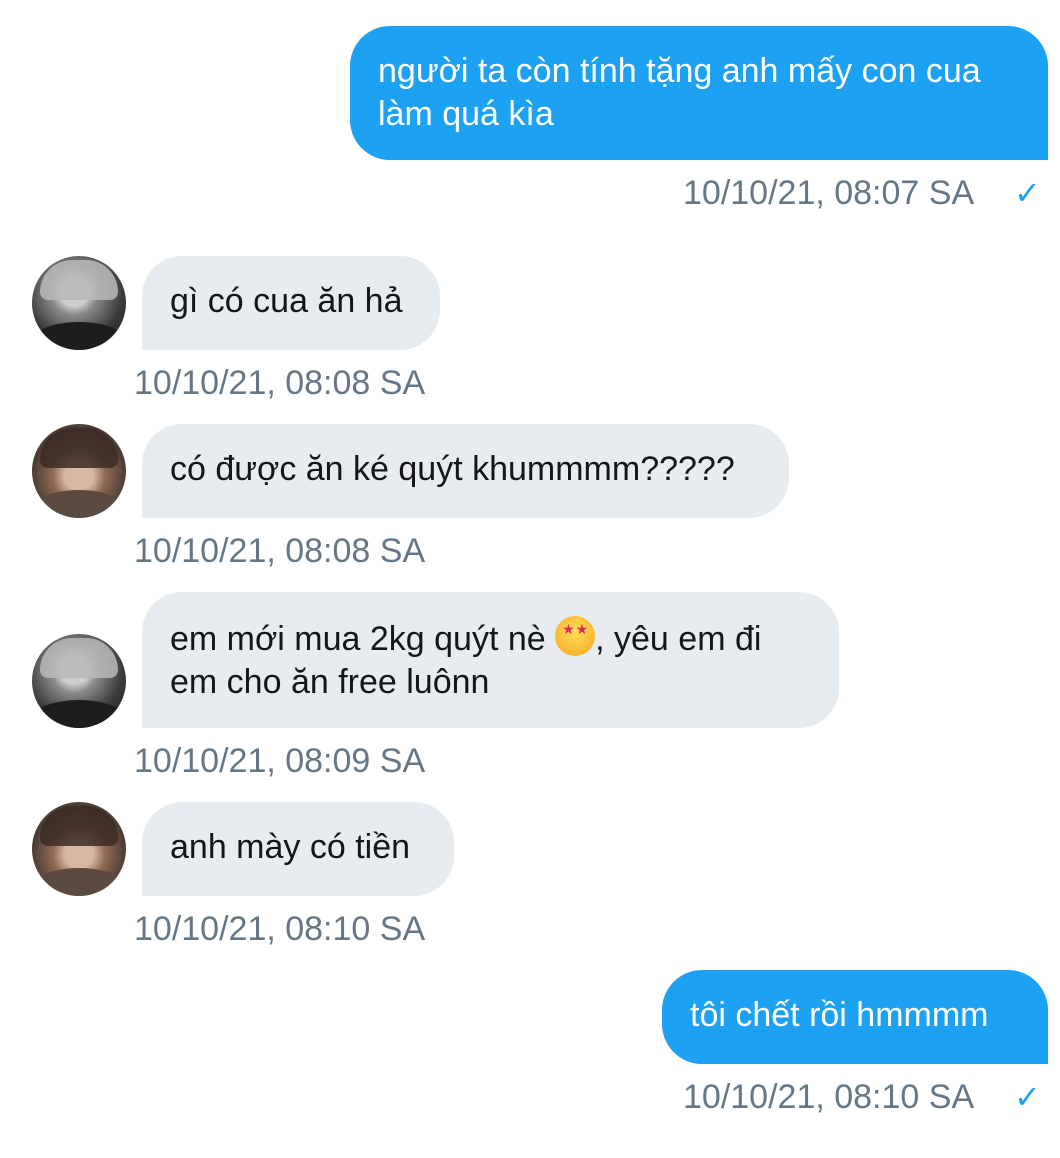 Image resolution: width=1060 pixels, height=1158 pixels. Describe the element at coordinates (298, 849) in the screenshot. I see `incoming-message-bubble: anh mày có tiền` at that location.